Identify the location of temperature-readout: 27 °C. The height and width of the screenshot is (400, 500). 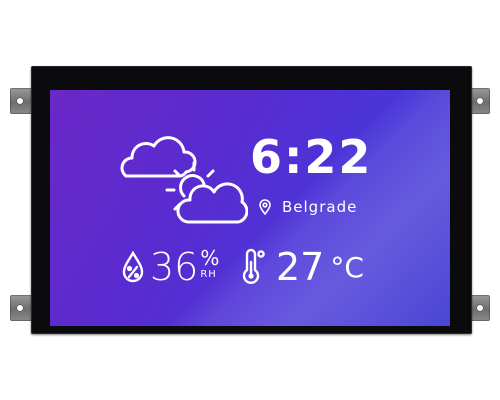
(302, 267).